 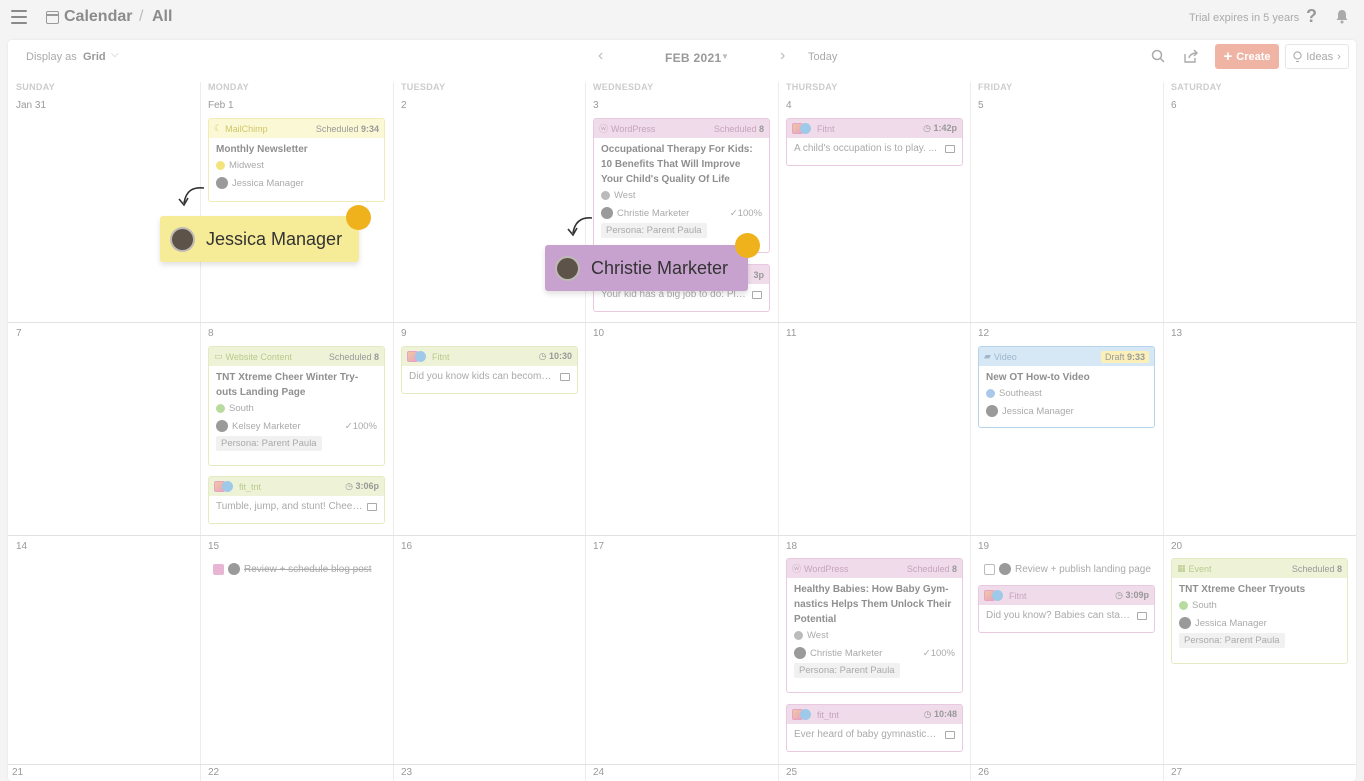 What do you see at coordinates (598, 333) in the screenshot?
I see `day-number: 10` at bounding box center [598, 333].